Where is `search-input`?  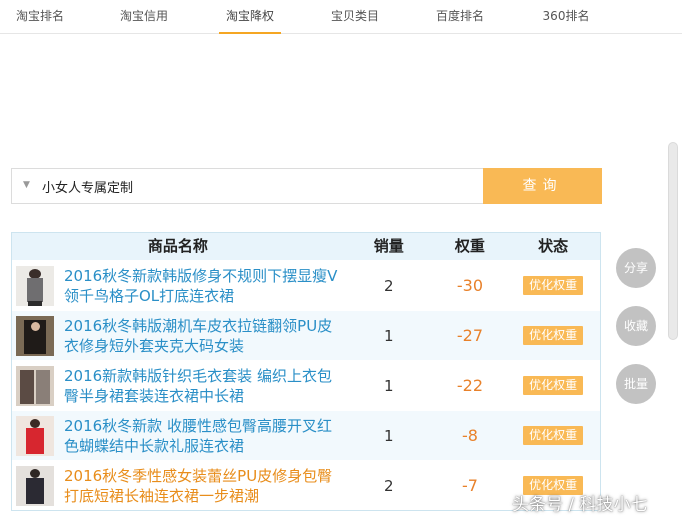 search-input is located at coordinates (257, 186).